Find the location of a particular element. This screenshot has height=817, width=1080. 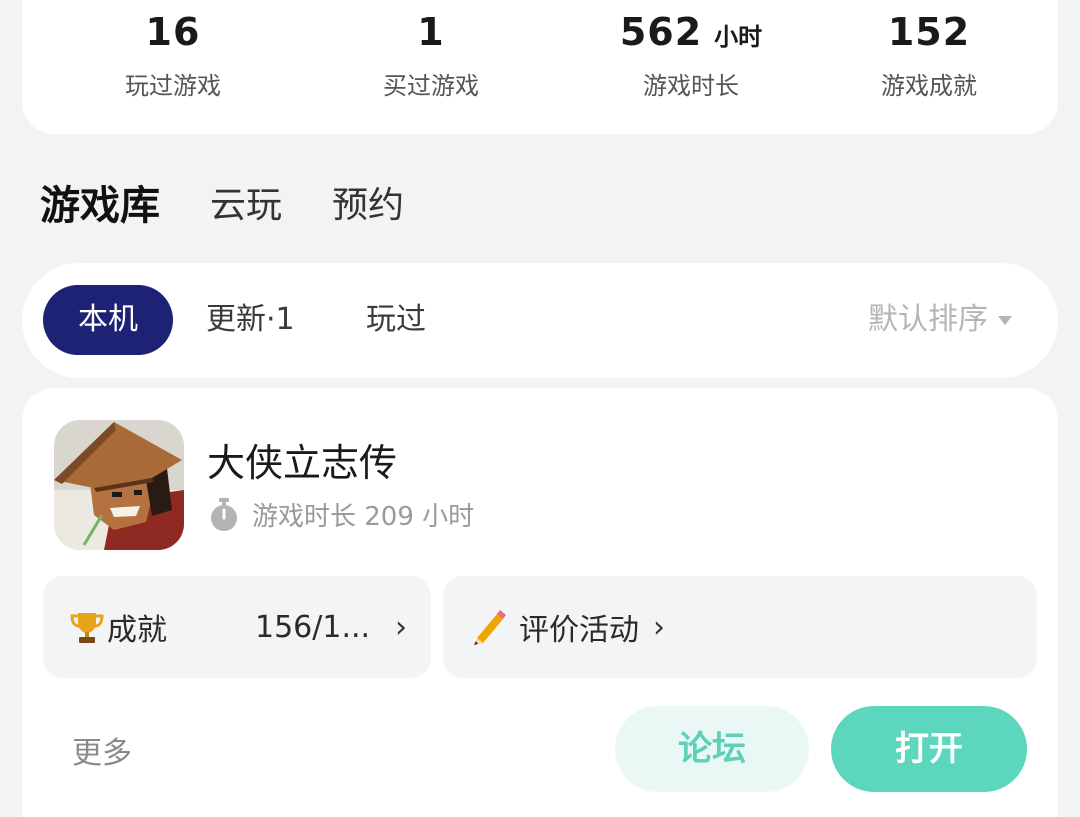

stat-achievements: 152 游戏成就 is located at coordinates (929, 55).